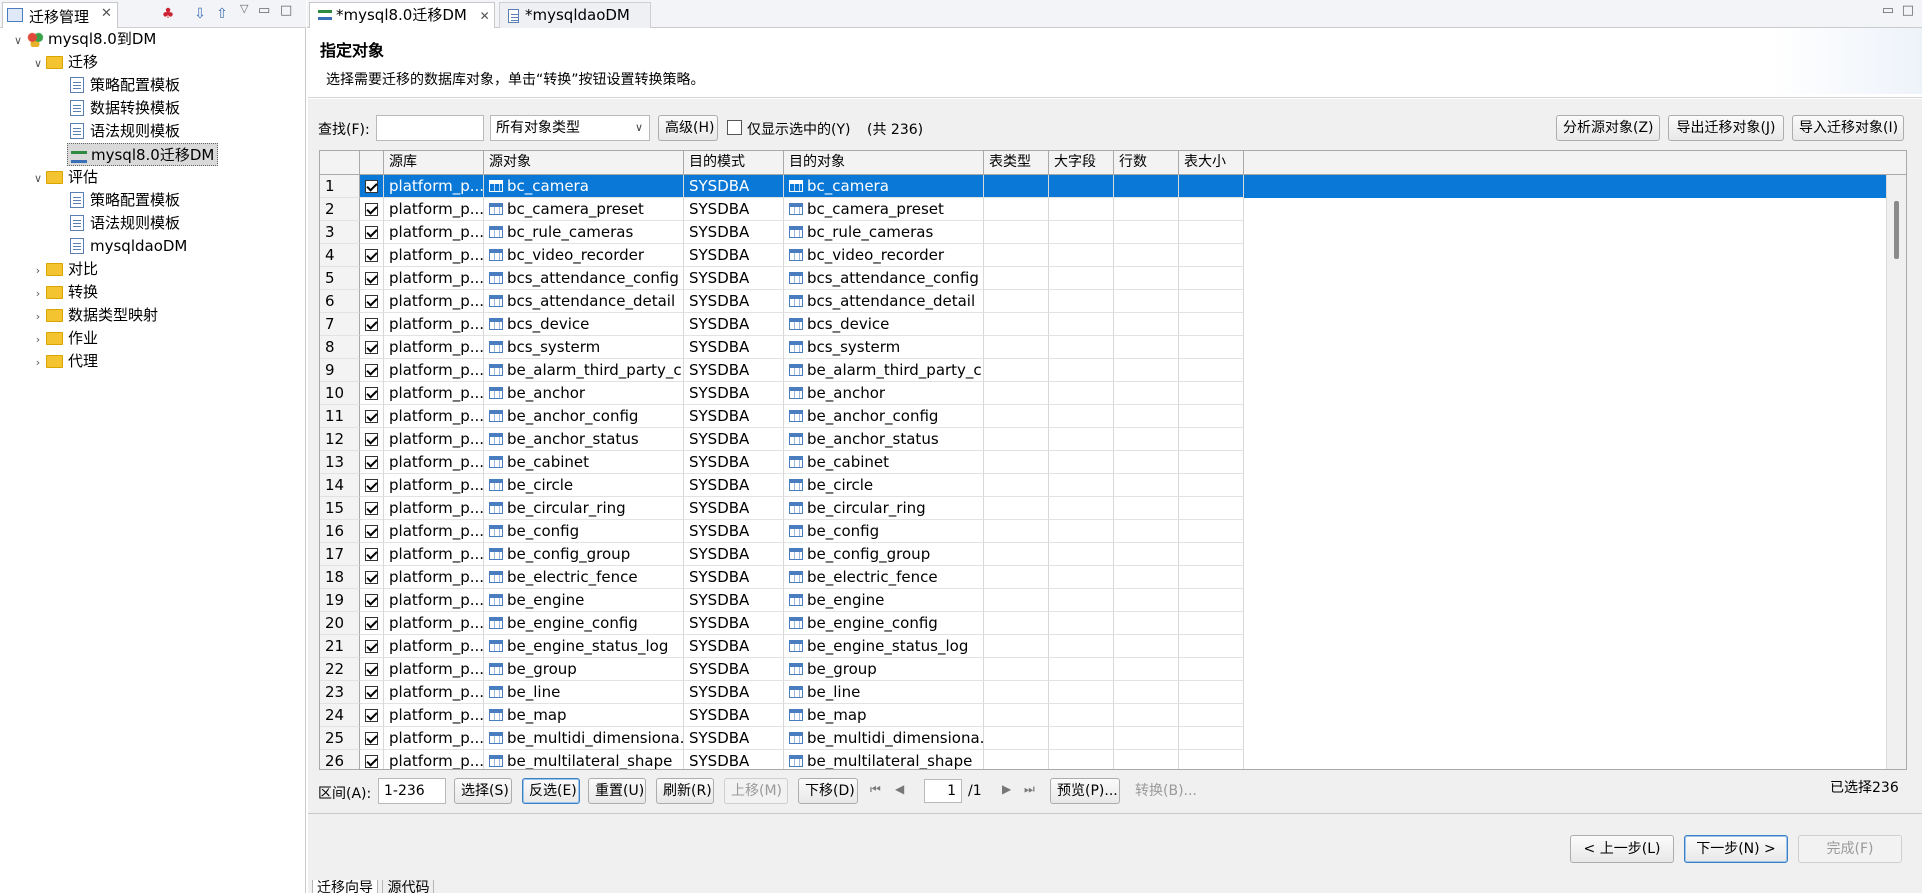 The width and height of the screenshot is (1922, 893). Describe the element at coordinates (570, 128) in the screenshot. I see `object-type-select: 所有对象类型 ∨` at that location.